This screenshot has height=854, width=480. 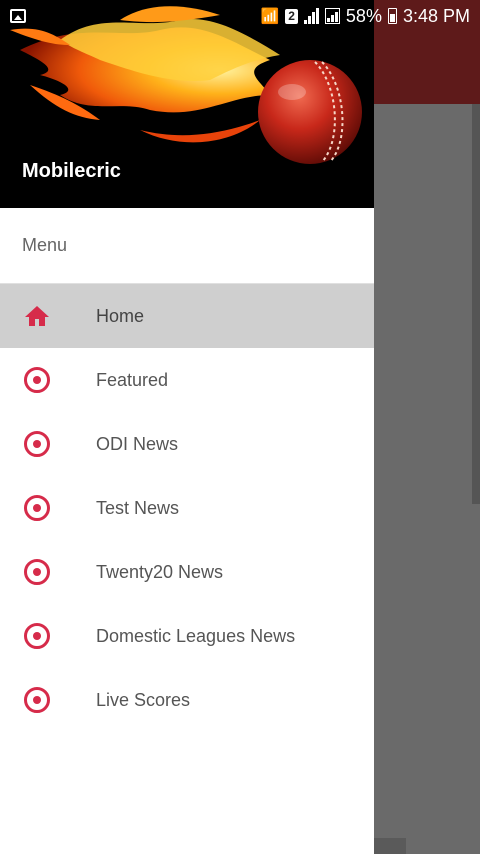 What do you see at coordinates (120, 315) in the screenshot?
I see `drawer-item-label: Home` at bounding box center [120, 315].